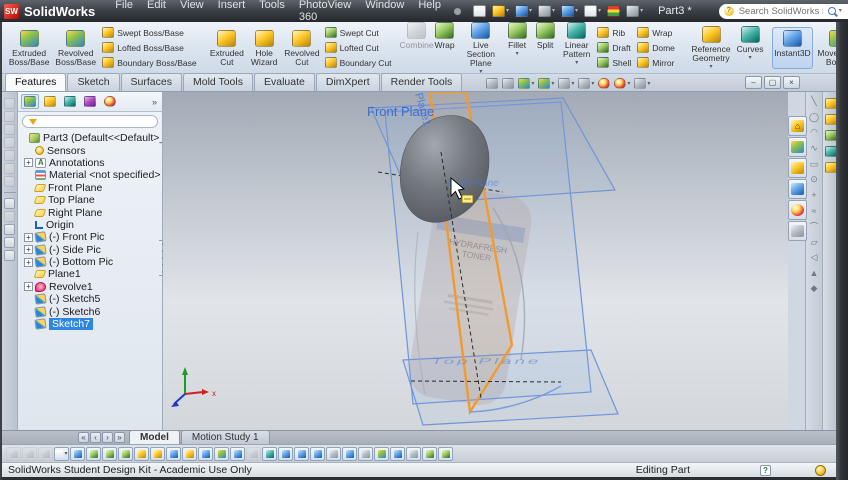 The width and height of the screenshot is (848, 480). I want to click on ribbon-button: Live Section Plane ▾, so click(481, 47).